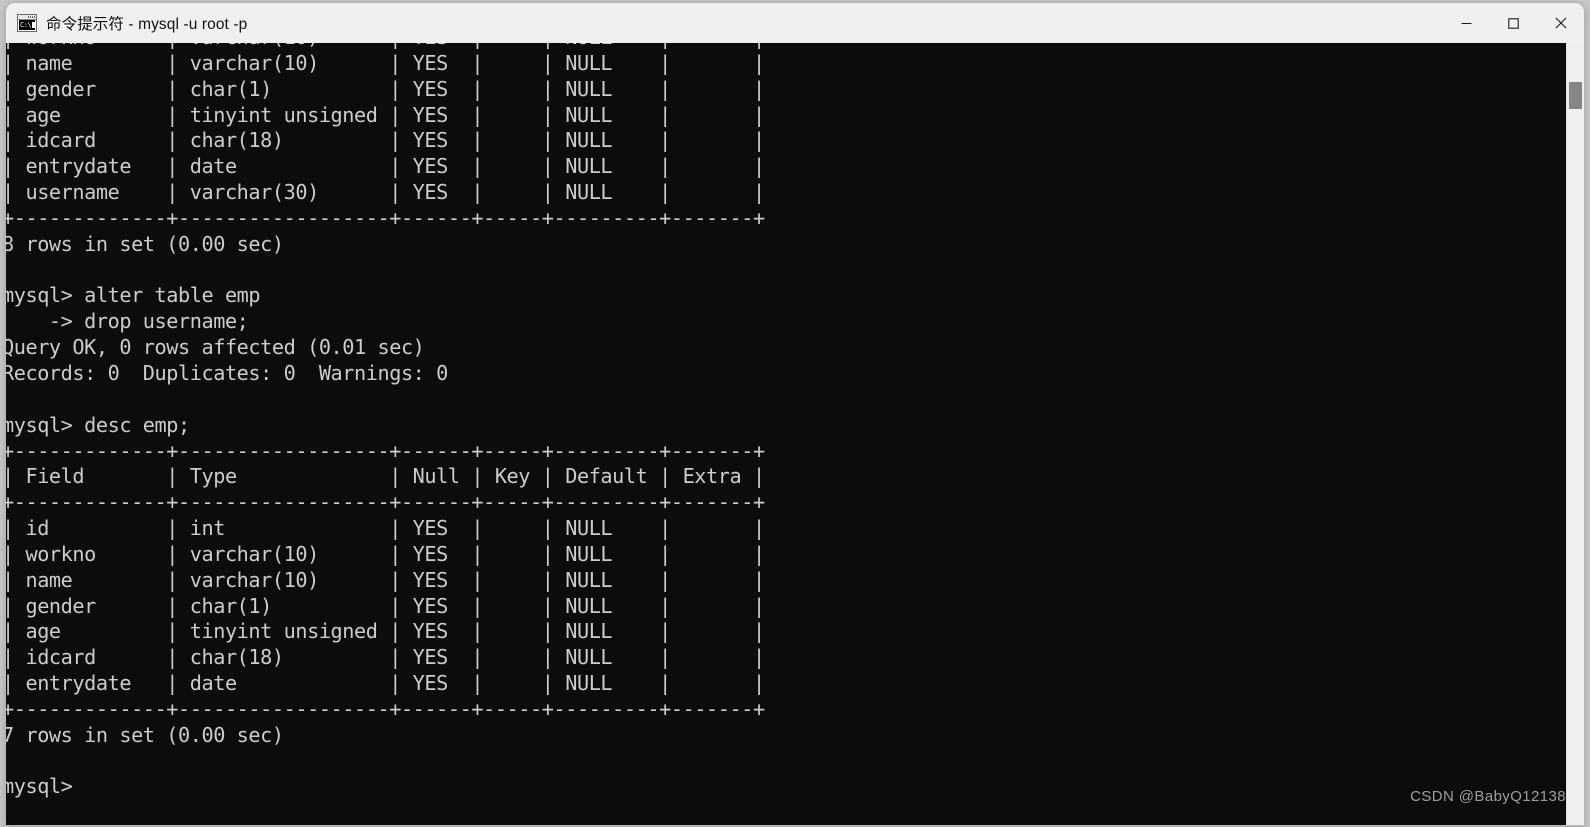  I want to click on window-controls, so click(1513, 23).